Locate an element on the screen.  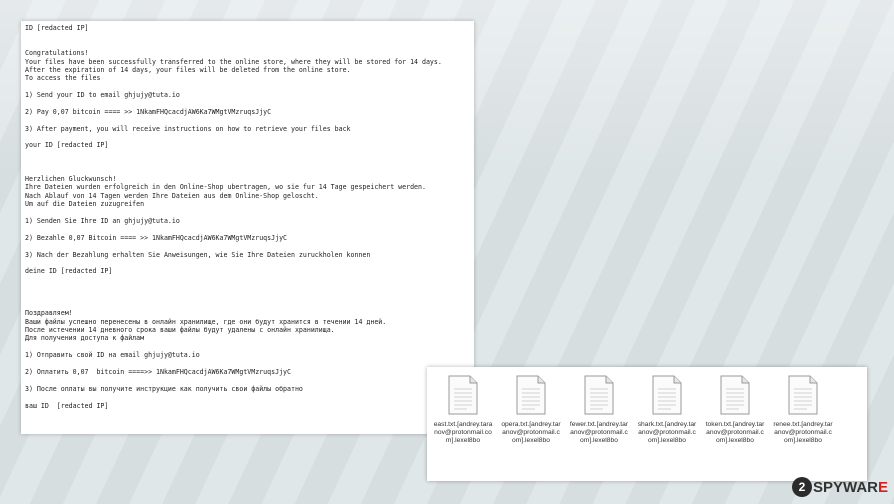
note-line: Для получения доступа к файлам is located at coordinates (85, 338).